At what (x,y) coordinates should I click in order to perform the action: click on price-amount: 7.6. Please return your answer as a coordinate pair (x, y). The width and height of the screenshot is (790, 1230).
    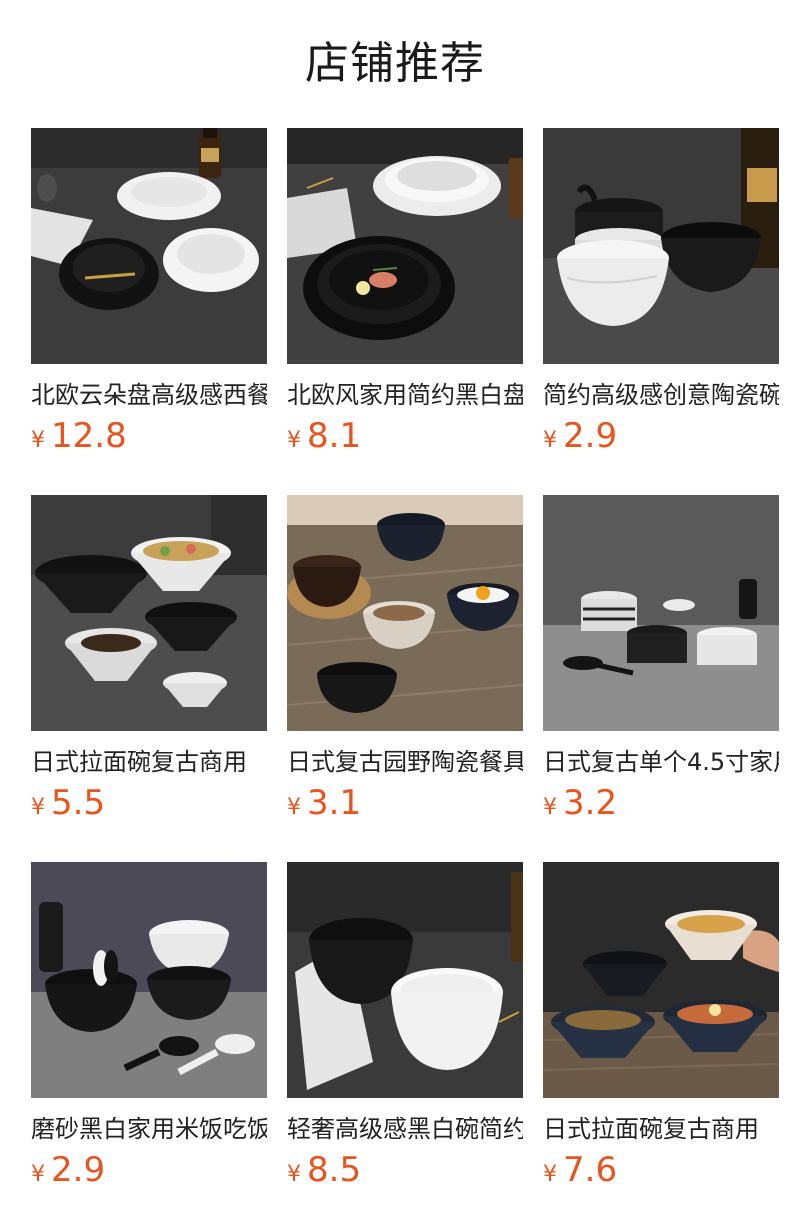
    Looking at the image, I should click on (590, 1170).